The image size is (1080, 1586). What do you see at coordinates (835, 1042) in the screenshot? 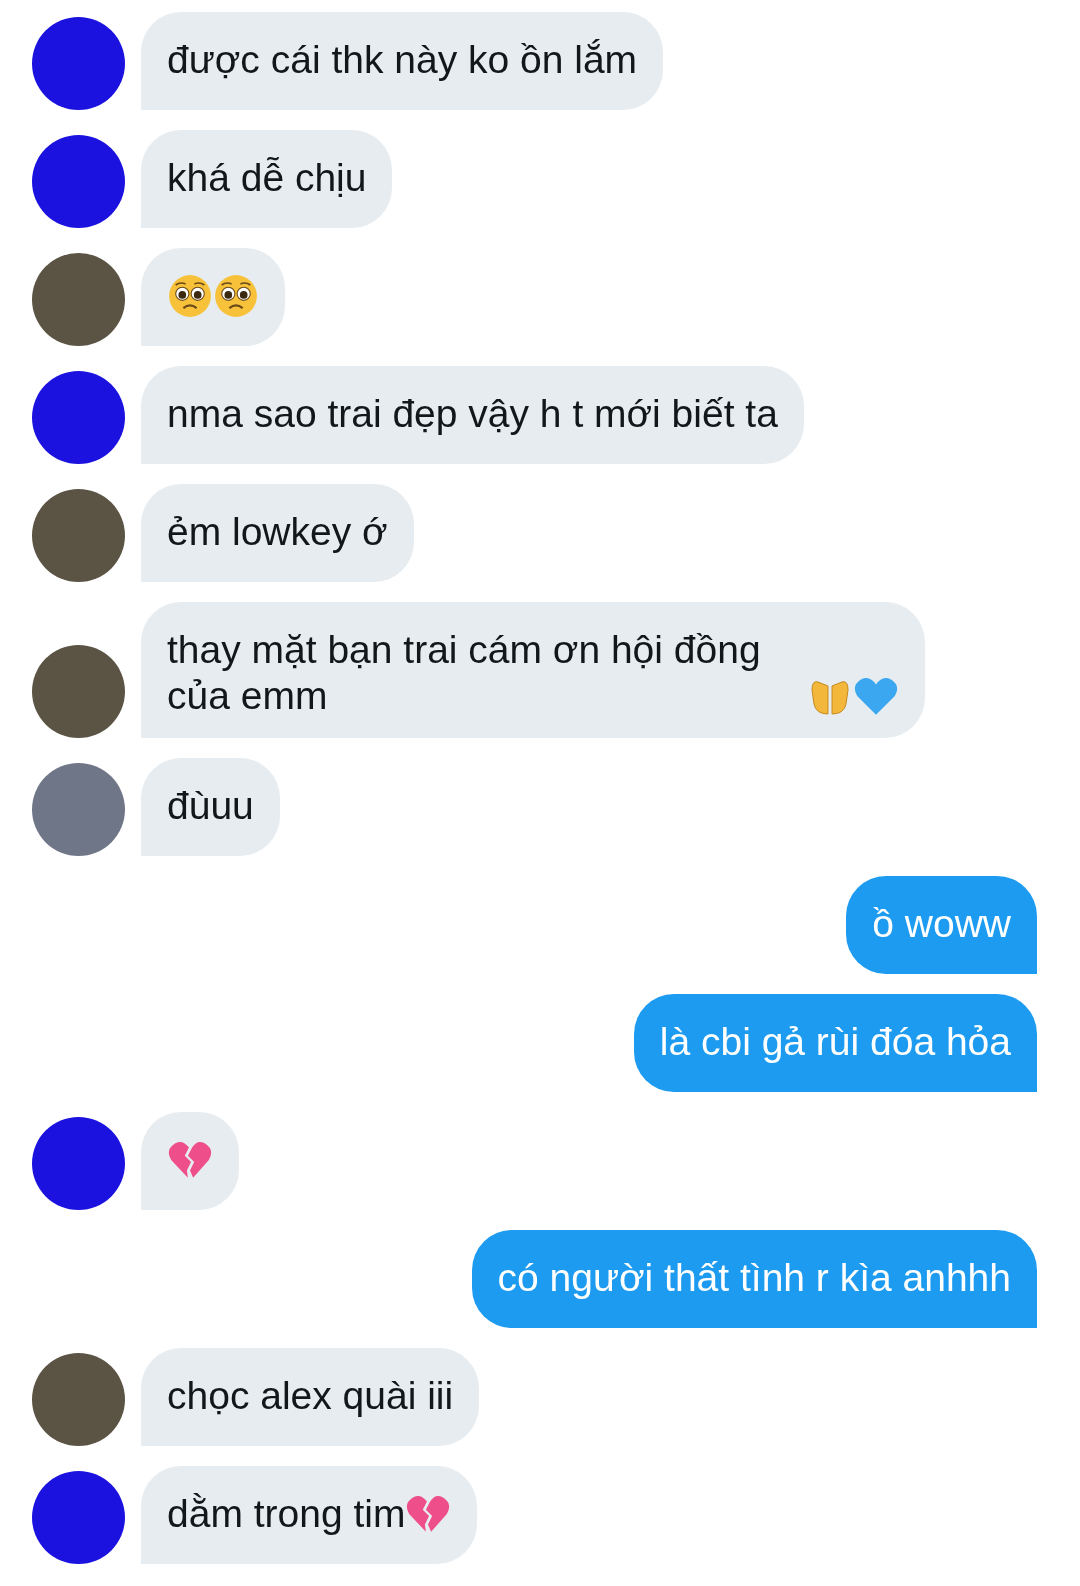
I see `message-text: là cbi gả rùi đóa hỏa` at bounding box center [835, 1042].